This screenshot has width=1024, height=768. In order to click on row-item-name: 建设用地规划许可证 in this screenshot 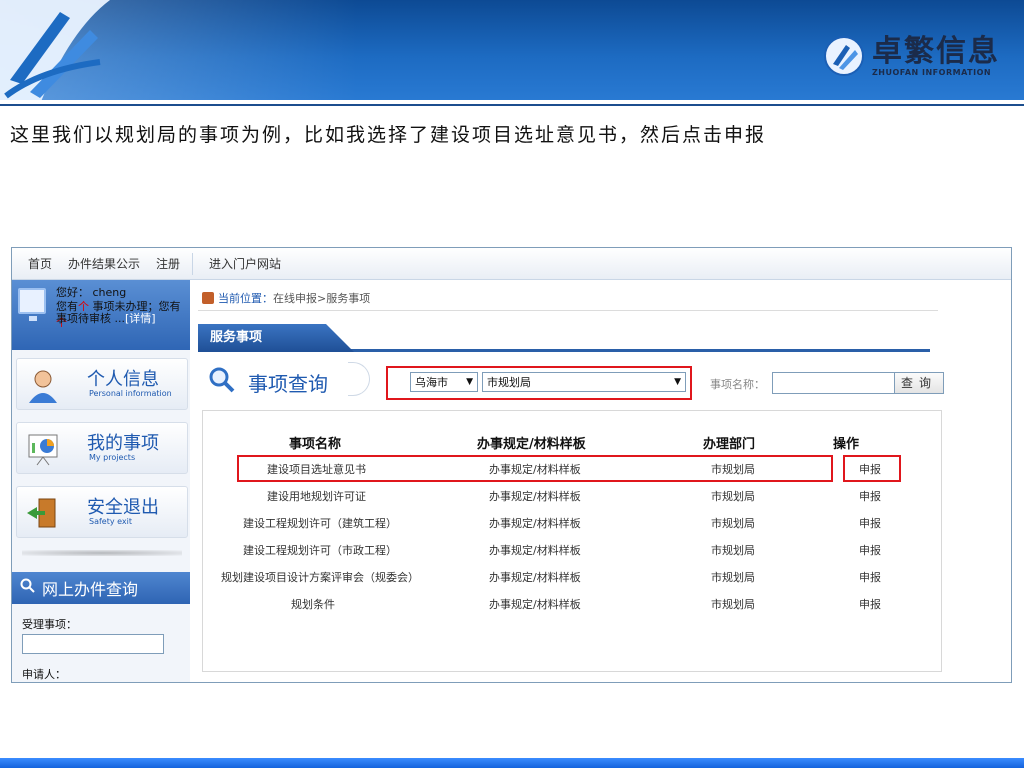, I will do `click(316, 496)`.